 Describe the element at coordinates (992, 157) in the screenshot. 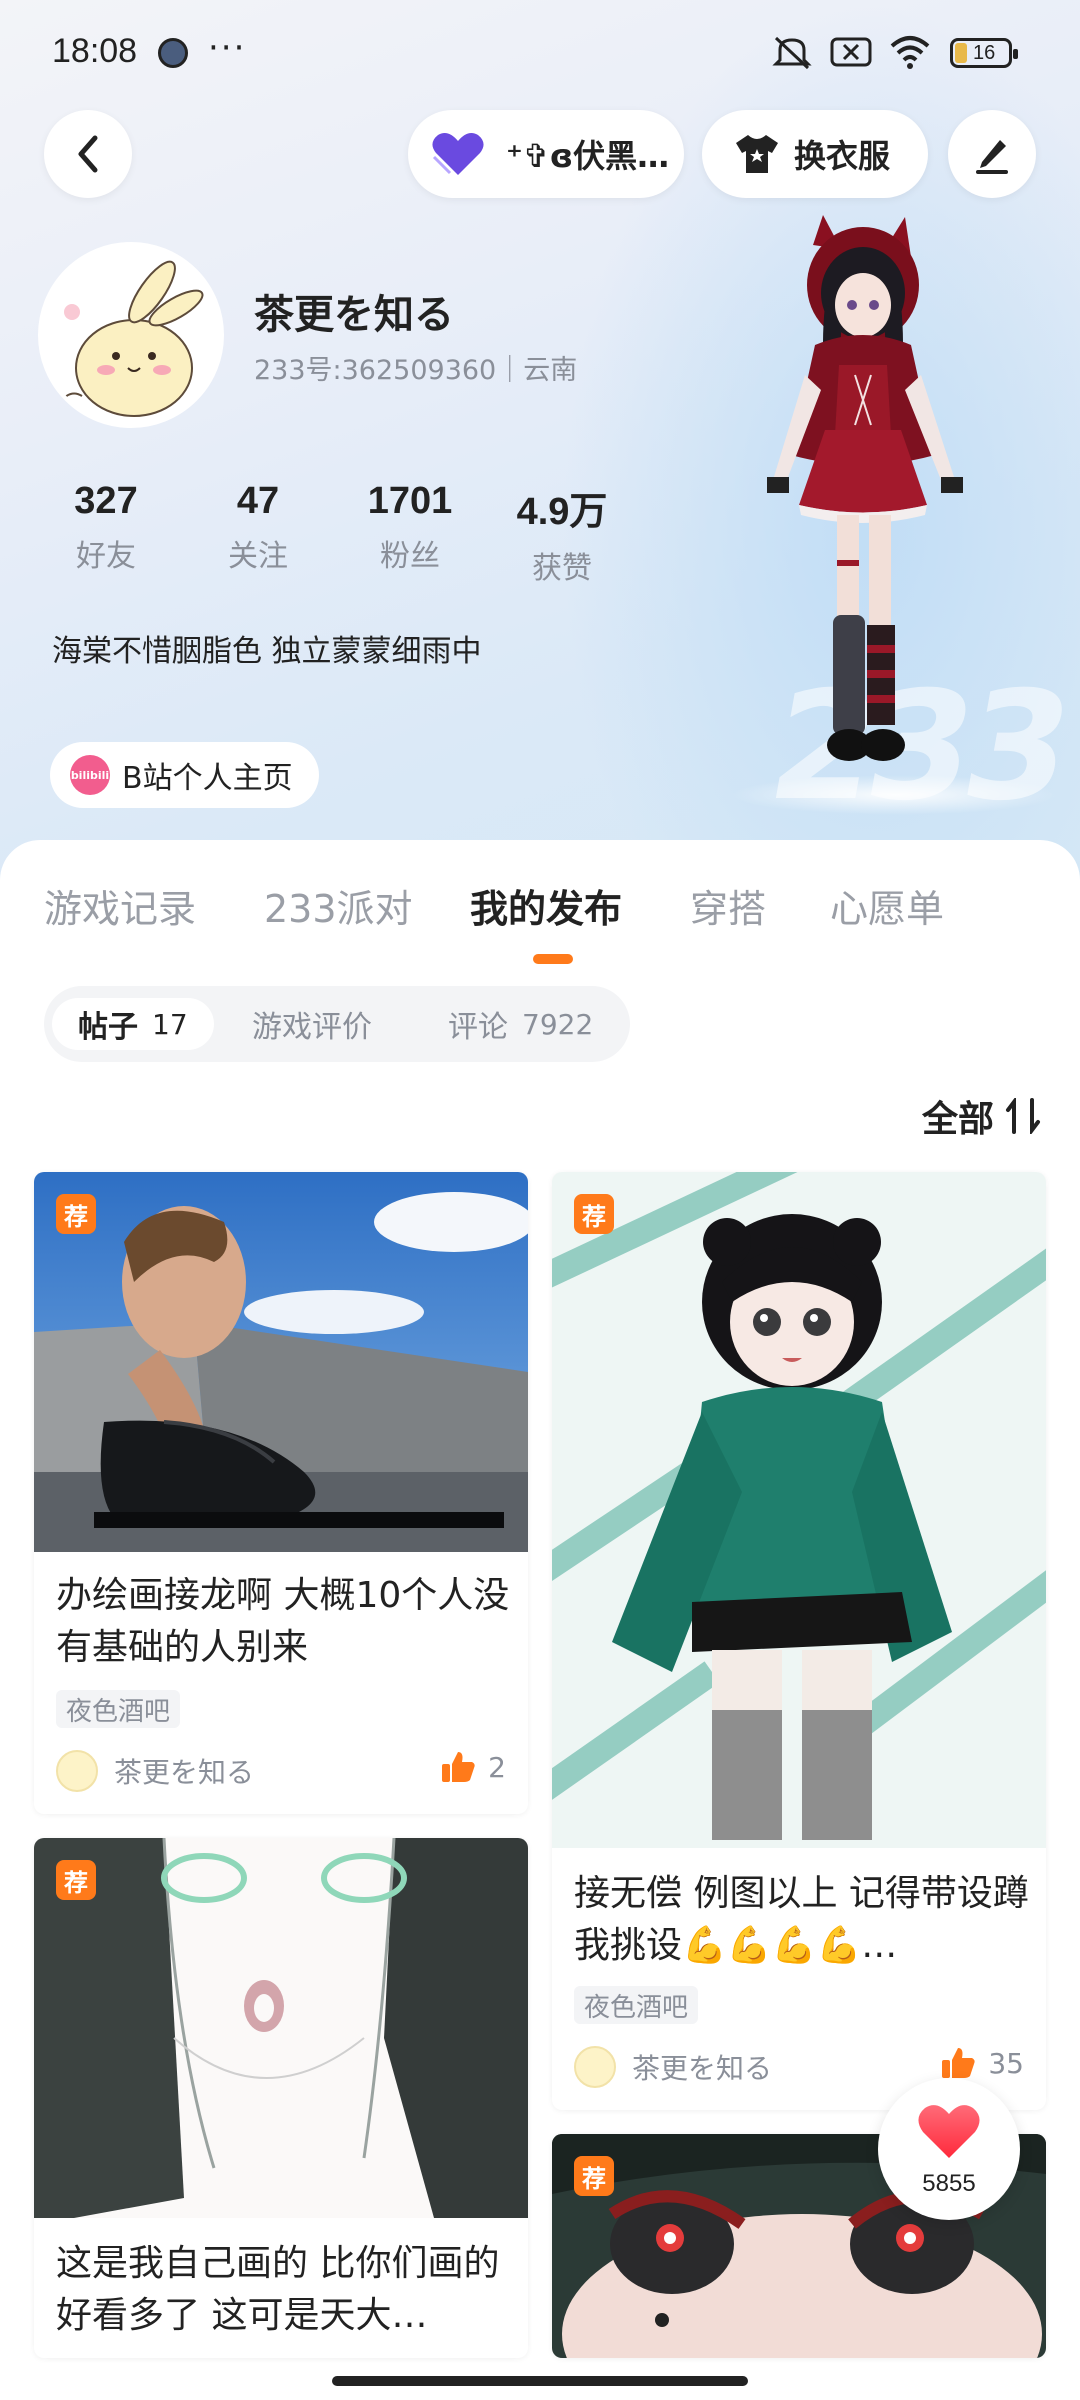

I see `pen-icon` at that location.